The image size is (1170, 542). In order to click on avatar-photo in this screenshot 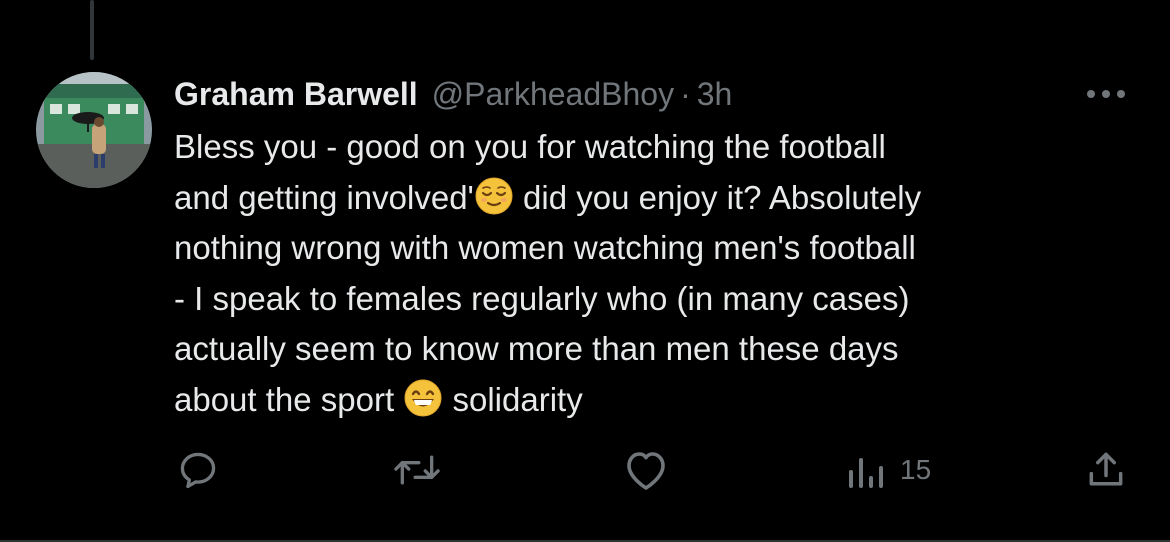, I will do `click(94, 130)`.